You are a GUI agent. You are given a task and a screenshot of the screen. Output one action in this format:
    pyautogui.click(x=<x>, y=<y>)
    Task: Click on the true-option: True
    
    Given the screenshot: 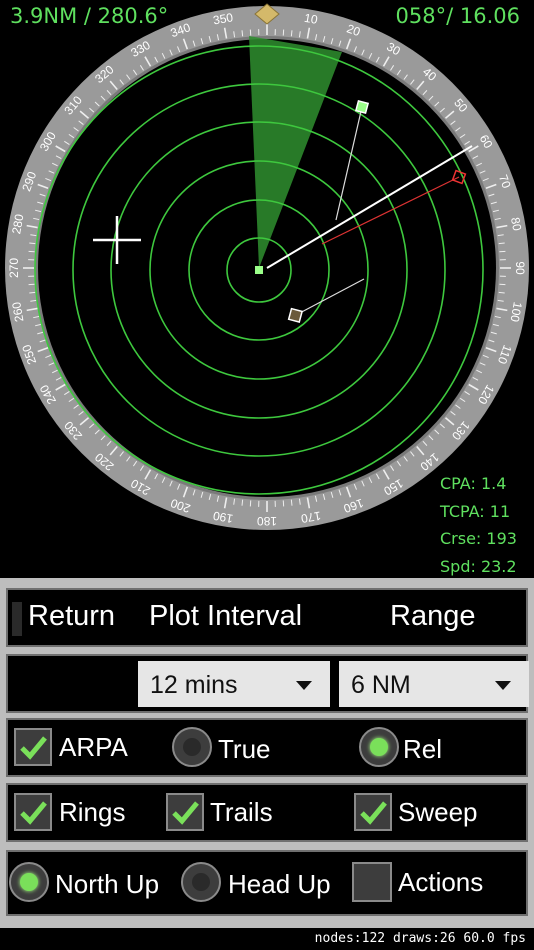 What is the action you would take?
    pyautogui.click(x=240, y=747)
    